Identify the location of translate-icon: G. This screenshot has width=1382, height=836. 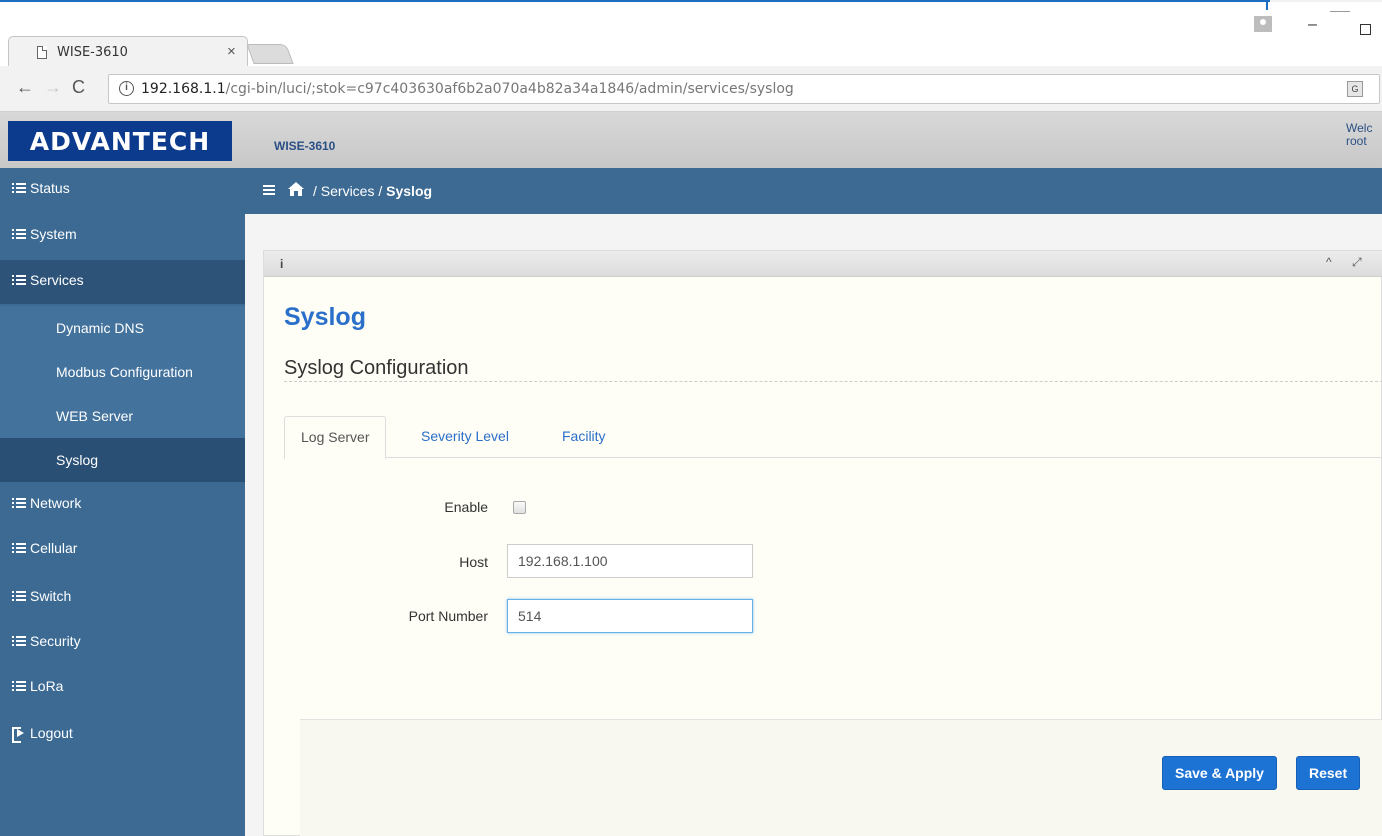
(1355, 89).